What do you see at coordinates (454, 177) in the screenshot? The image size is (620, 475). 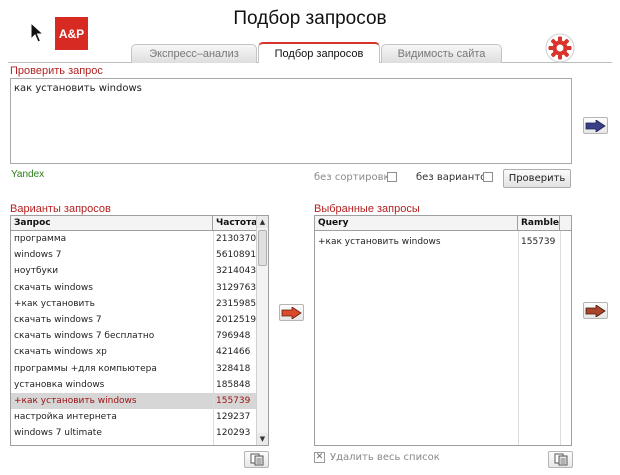 I see `no-variants-label: без вариантов` at bounding box center [454, 177].